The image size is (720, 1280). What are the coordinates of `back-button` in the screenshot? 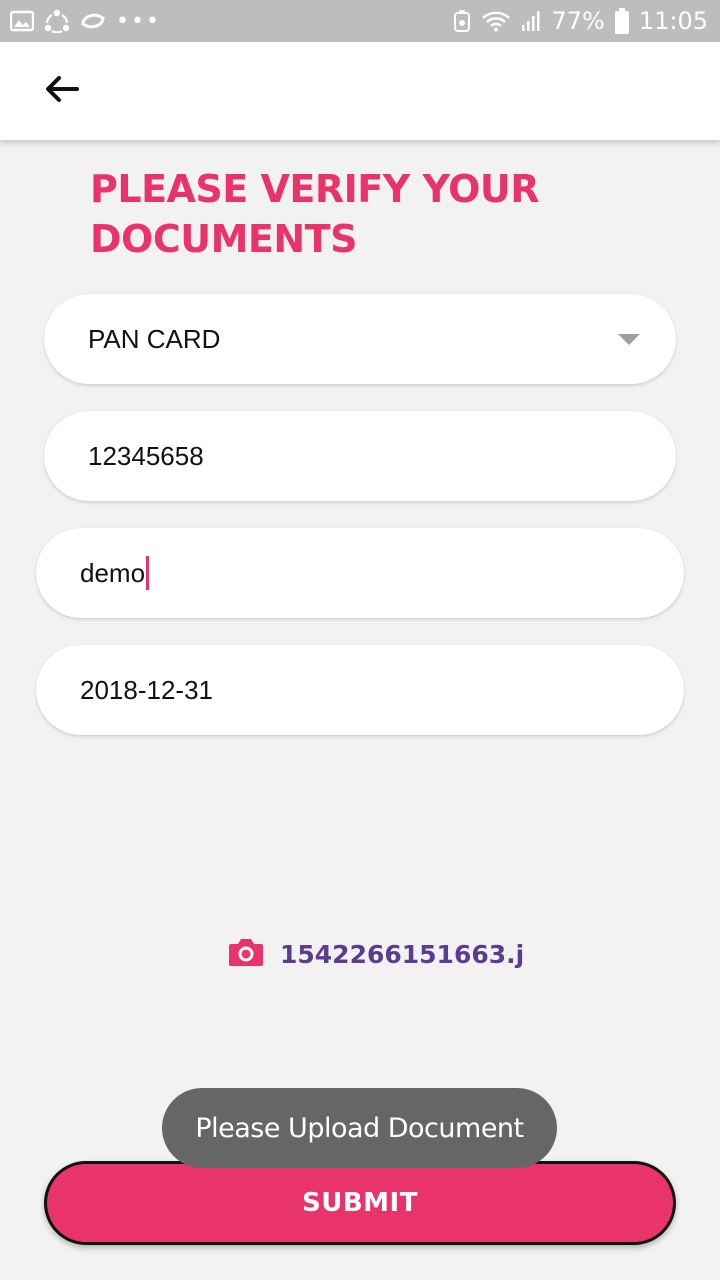 It's located at (62, 91).